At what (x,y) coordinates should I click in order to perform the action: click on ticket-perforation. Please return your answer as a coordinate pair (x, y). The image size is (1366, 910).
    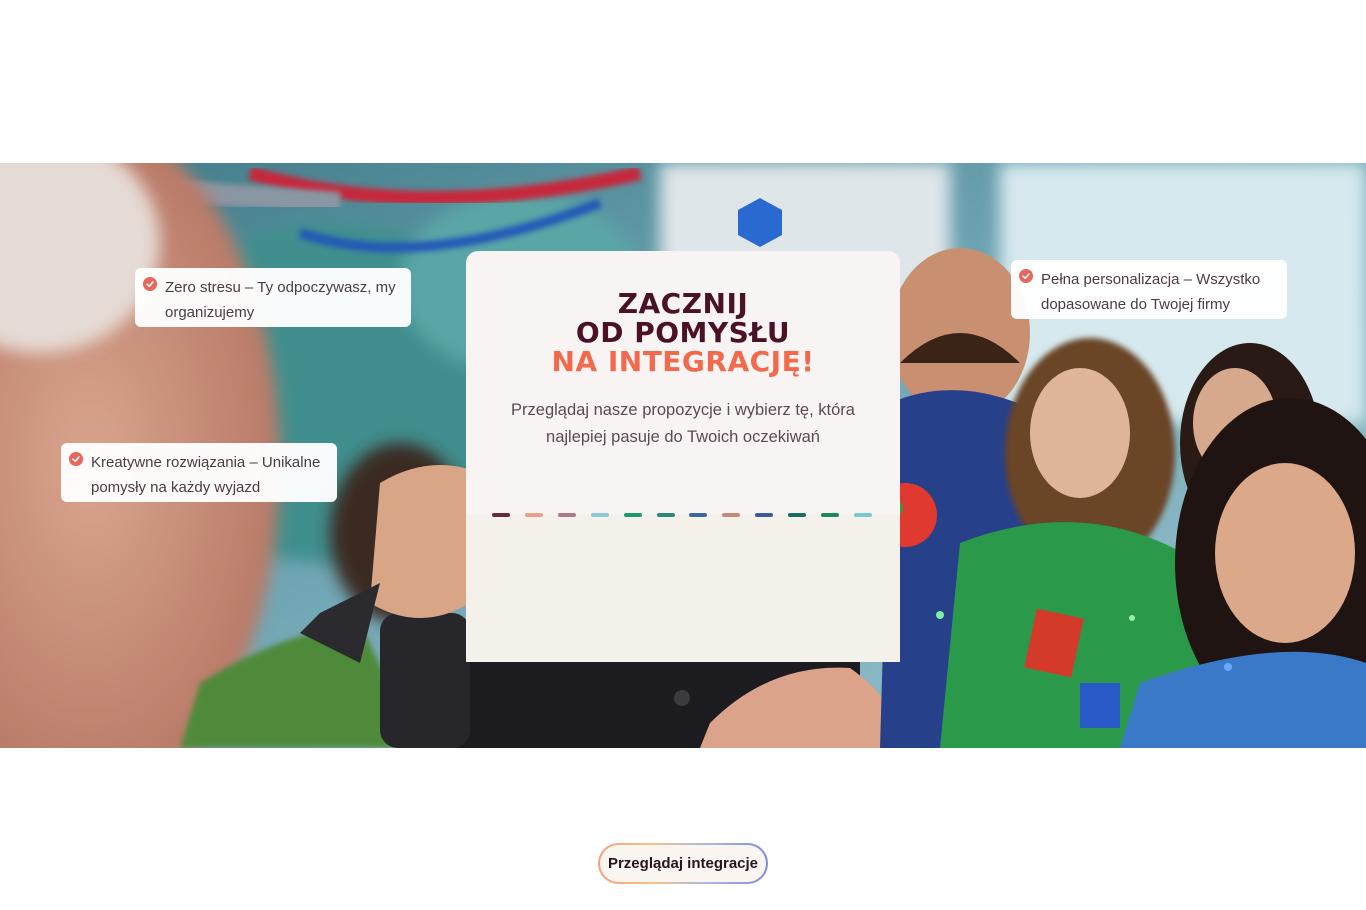
    Looking at the image, I should click on (682, 515).